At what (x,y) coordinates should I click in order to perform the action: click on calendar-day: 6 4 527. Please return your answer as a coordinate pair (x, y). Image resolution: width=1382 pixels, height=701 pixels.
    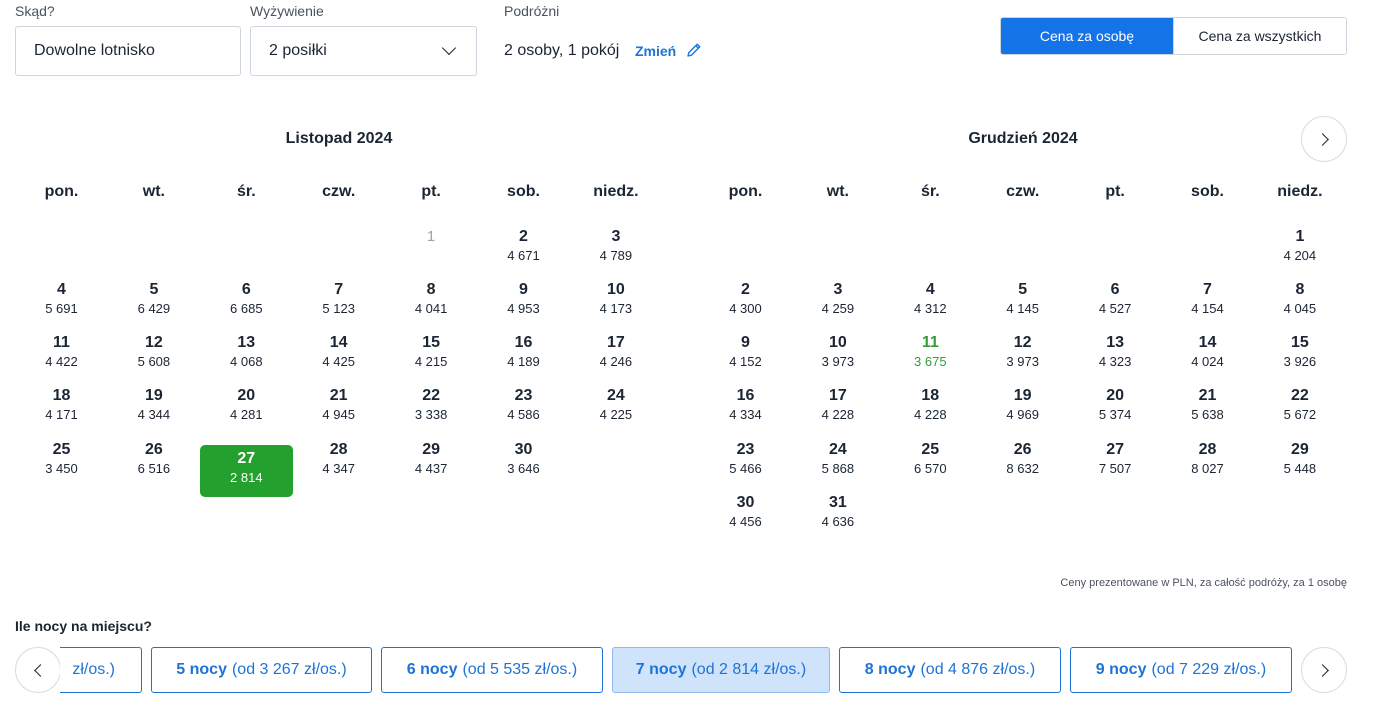
    Looking at the image, I should click on (1115, 305).